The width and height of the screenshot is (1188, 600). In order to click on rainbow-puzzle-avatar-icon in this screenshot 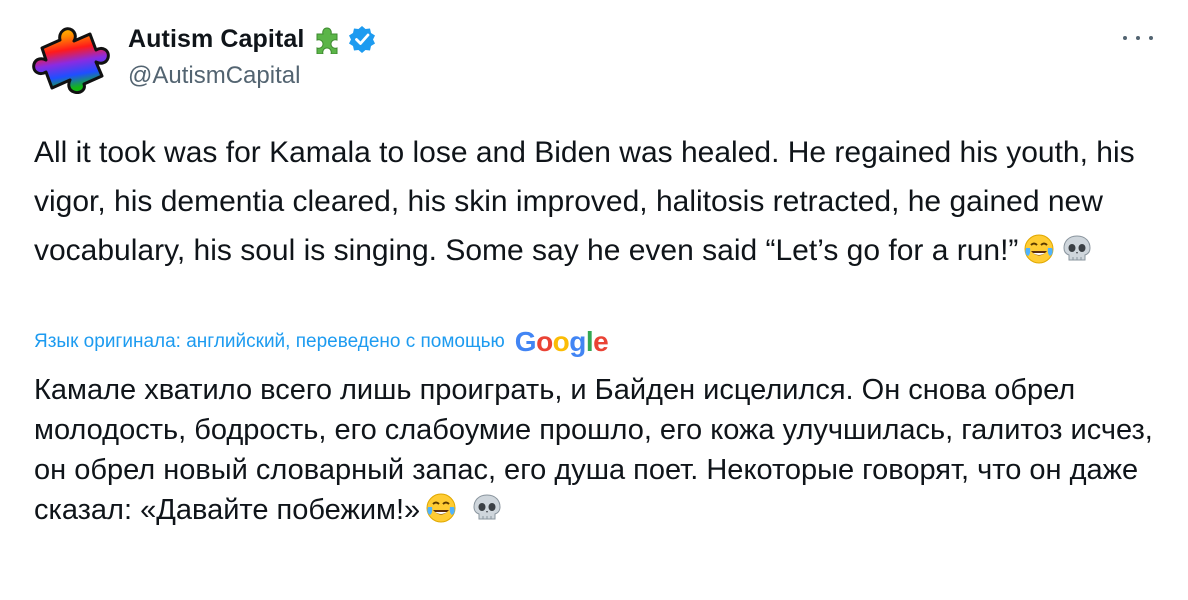, I will do `click(71, 60)`.